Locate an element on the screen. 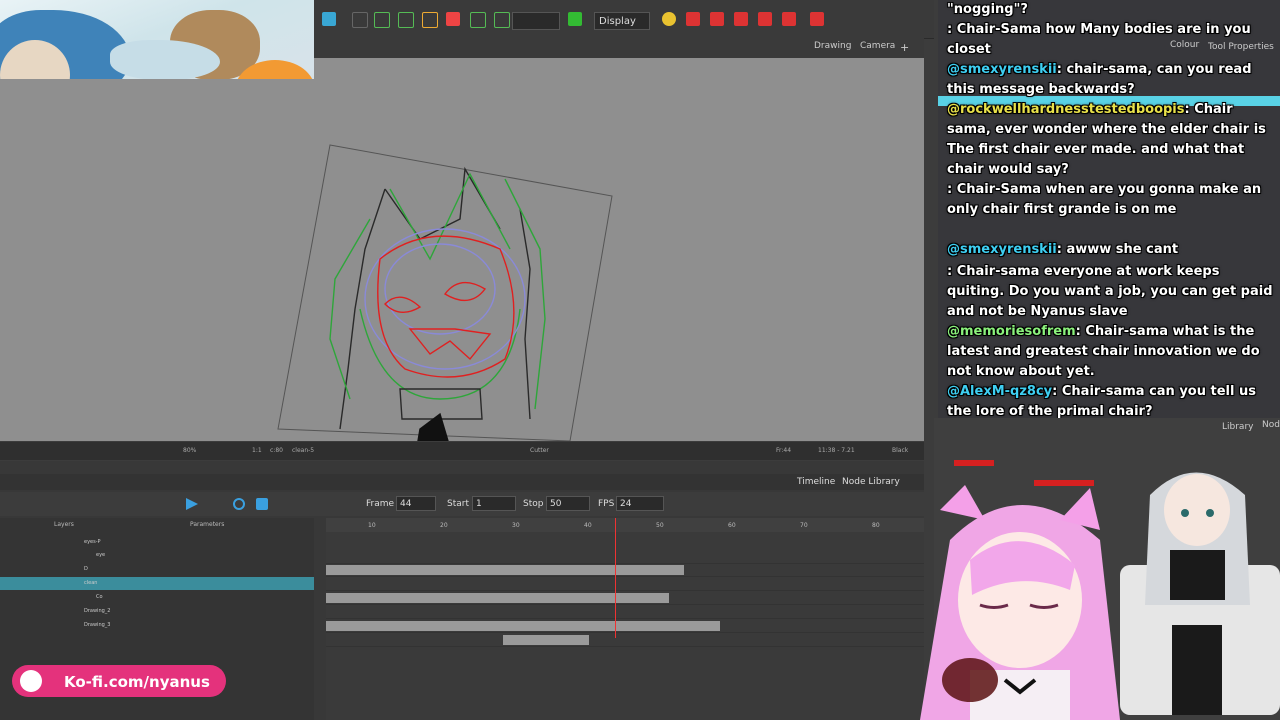 The width and height of the screenshot is (1280, 720). kofi-link: Ko-fi.com/nyanus is located at coordinates (137, 682).